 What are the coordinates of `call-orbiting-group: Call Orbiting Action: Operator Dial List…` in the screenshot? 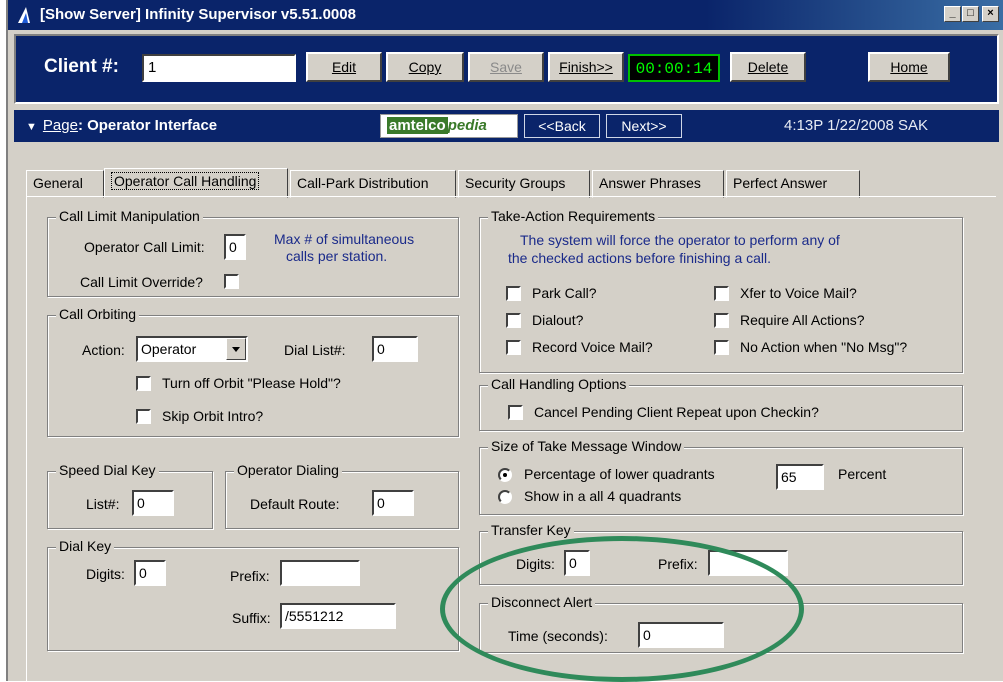 It's located at (253, 371).